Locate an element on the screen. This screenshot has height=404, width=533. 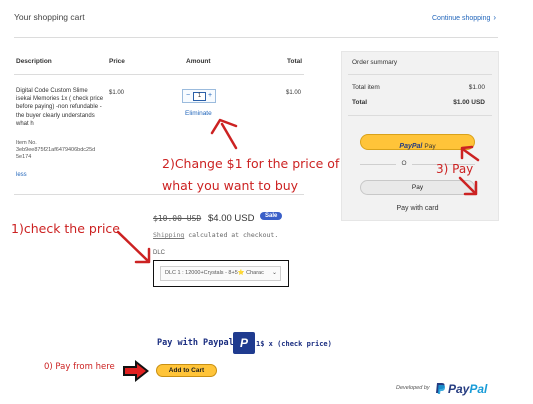
header-divider is located at coordinates (256, 37).